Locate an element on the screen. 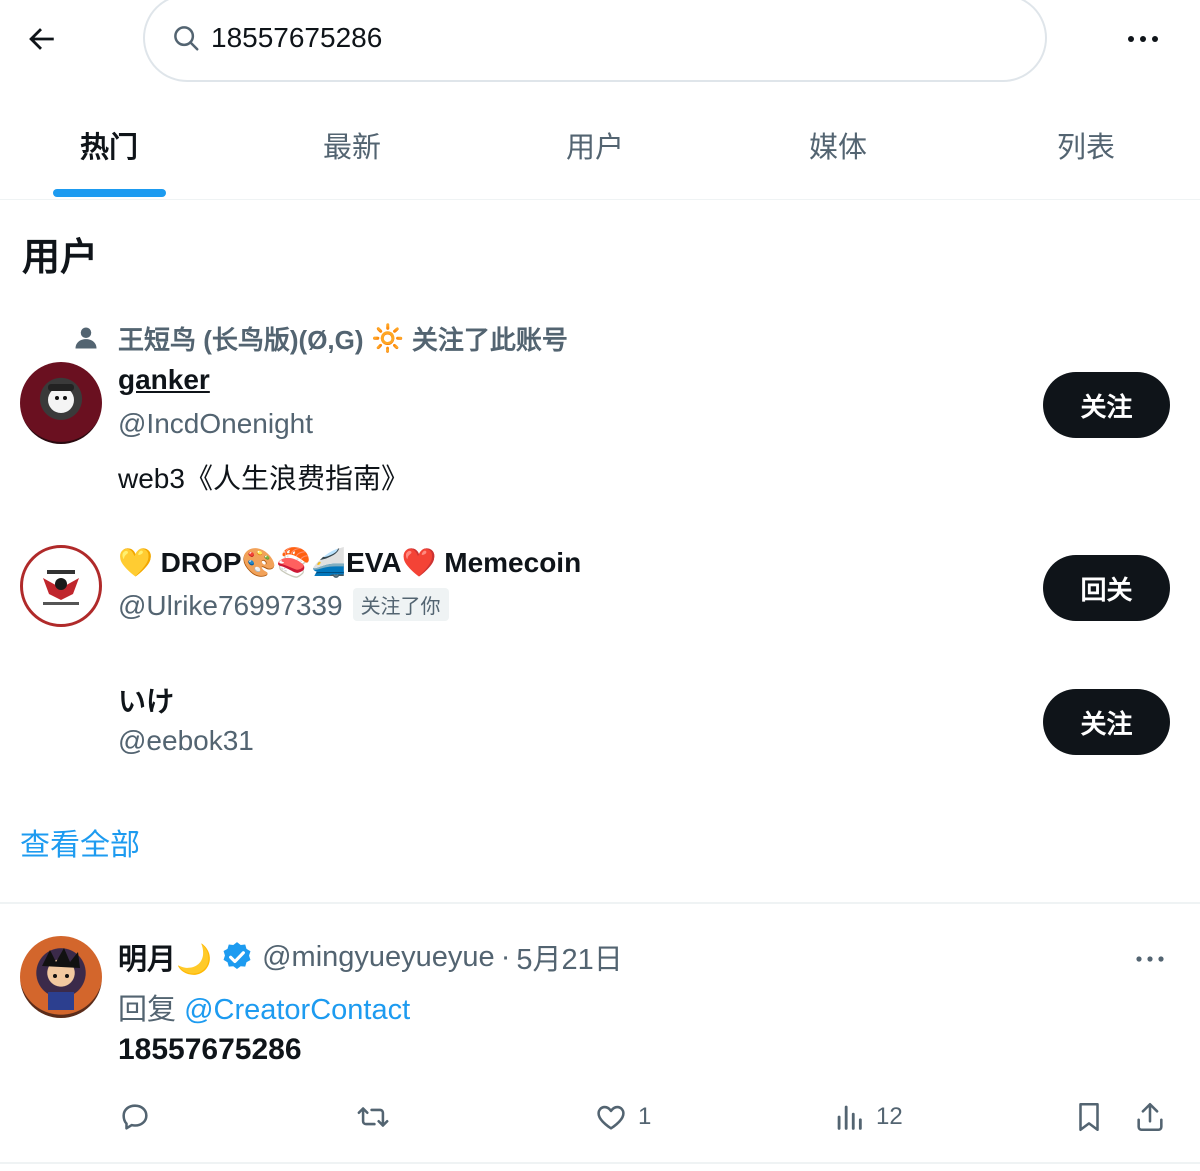 This screenshot has height=1171, width=1200. share-button is located at coordinates (1150, 1117).